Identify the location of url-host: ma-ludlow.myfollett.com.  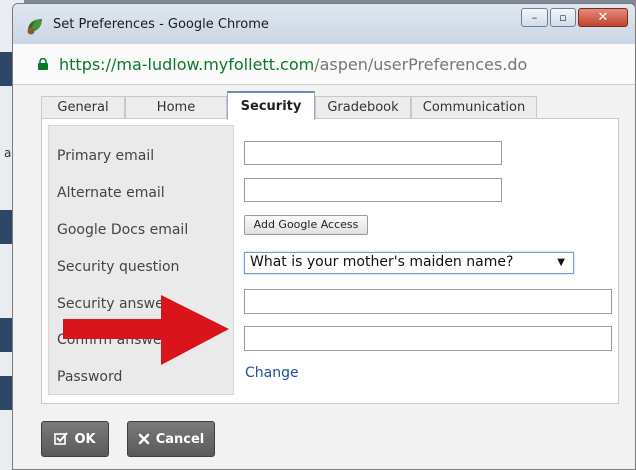
(215, 64).